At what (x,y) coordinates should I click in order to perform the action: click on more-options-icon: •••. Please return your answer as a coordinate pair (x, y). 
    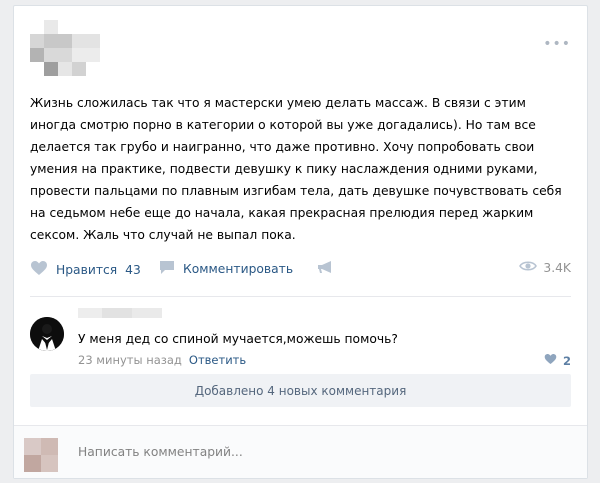
    Looking at the image, I should click on (557, 44).